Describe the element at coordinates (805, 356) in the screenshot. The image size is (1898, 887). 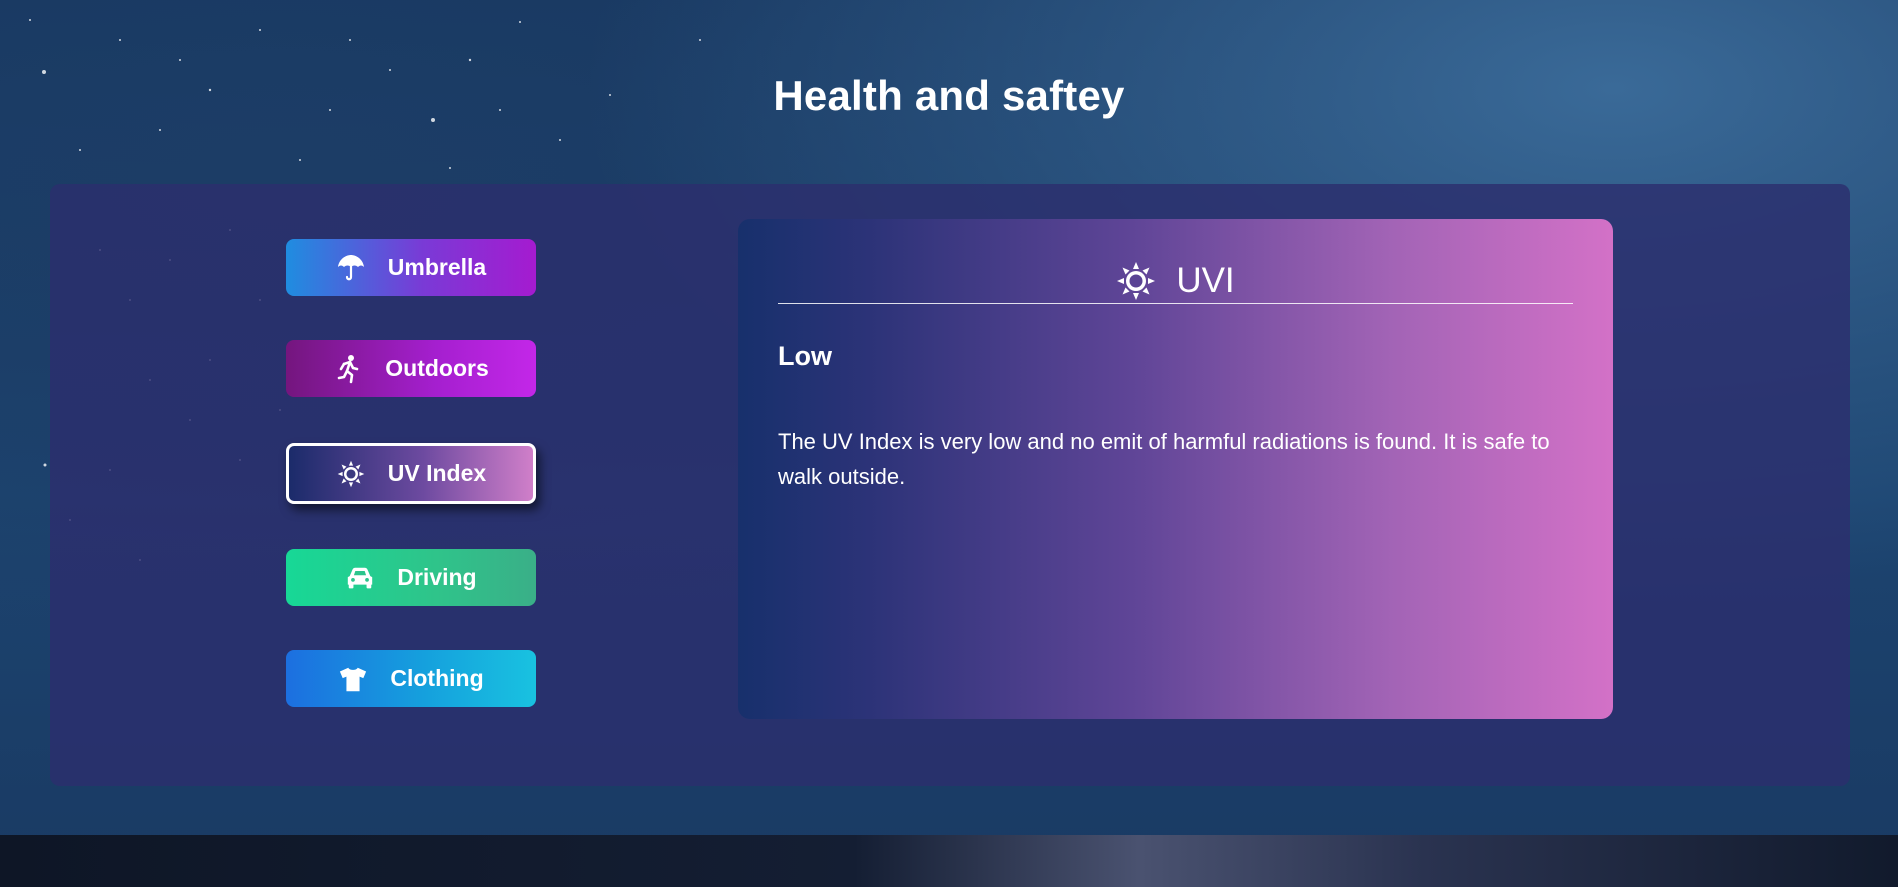
I see `uv-level: Low` at that location.